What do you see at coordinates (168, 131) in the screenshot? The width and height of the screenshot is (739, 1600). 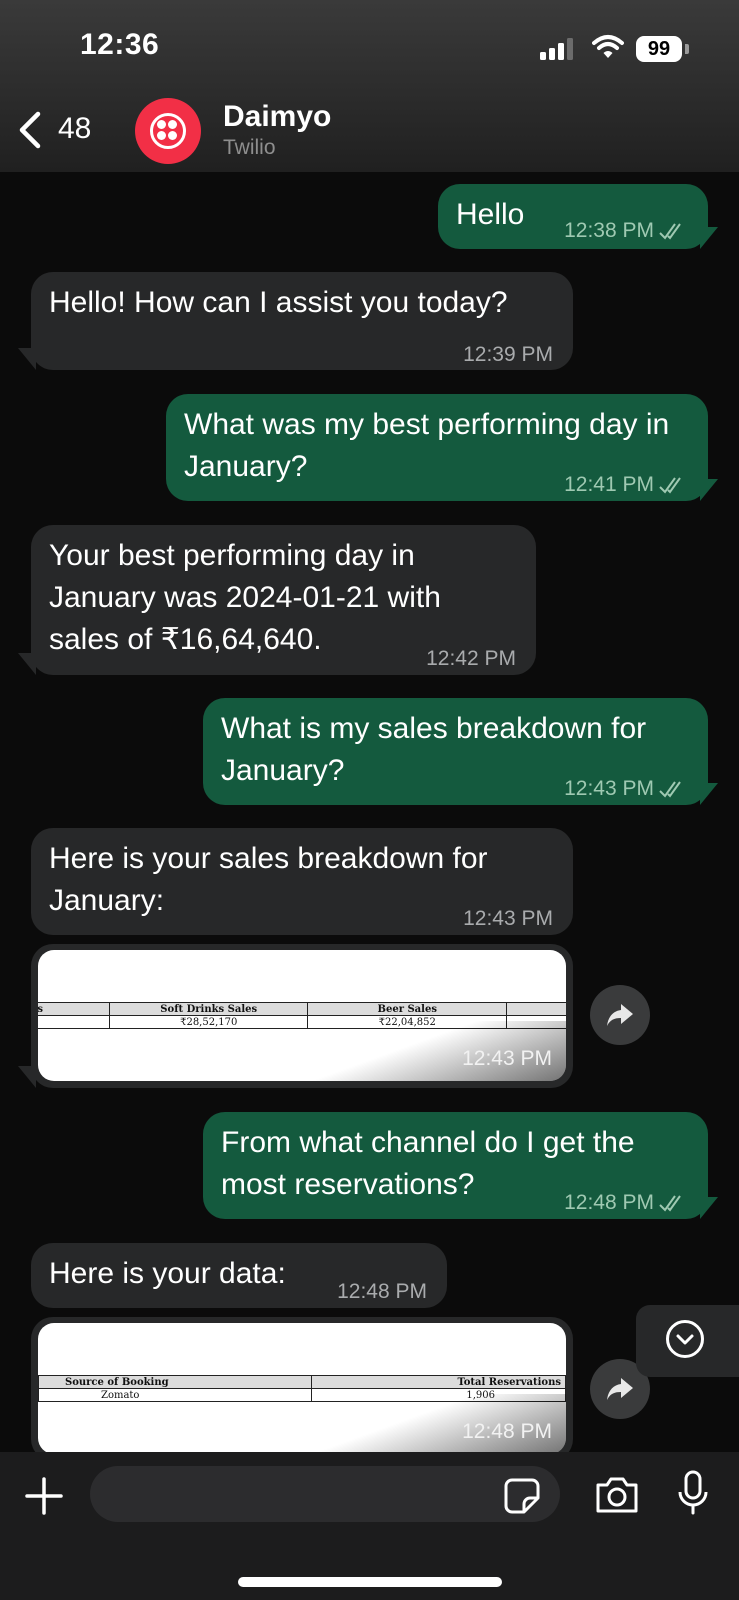 I see `twilio-logo-icon` at bounding box center [168, 131].